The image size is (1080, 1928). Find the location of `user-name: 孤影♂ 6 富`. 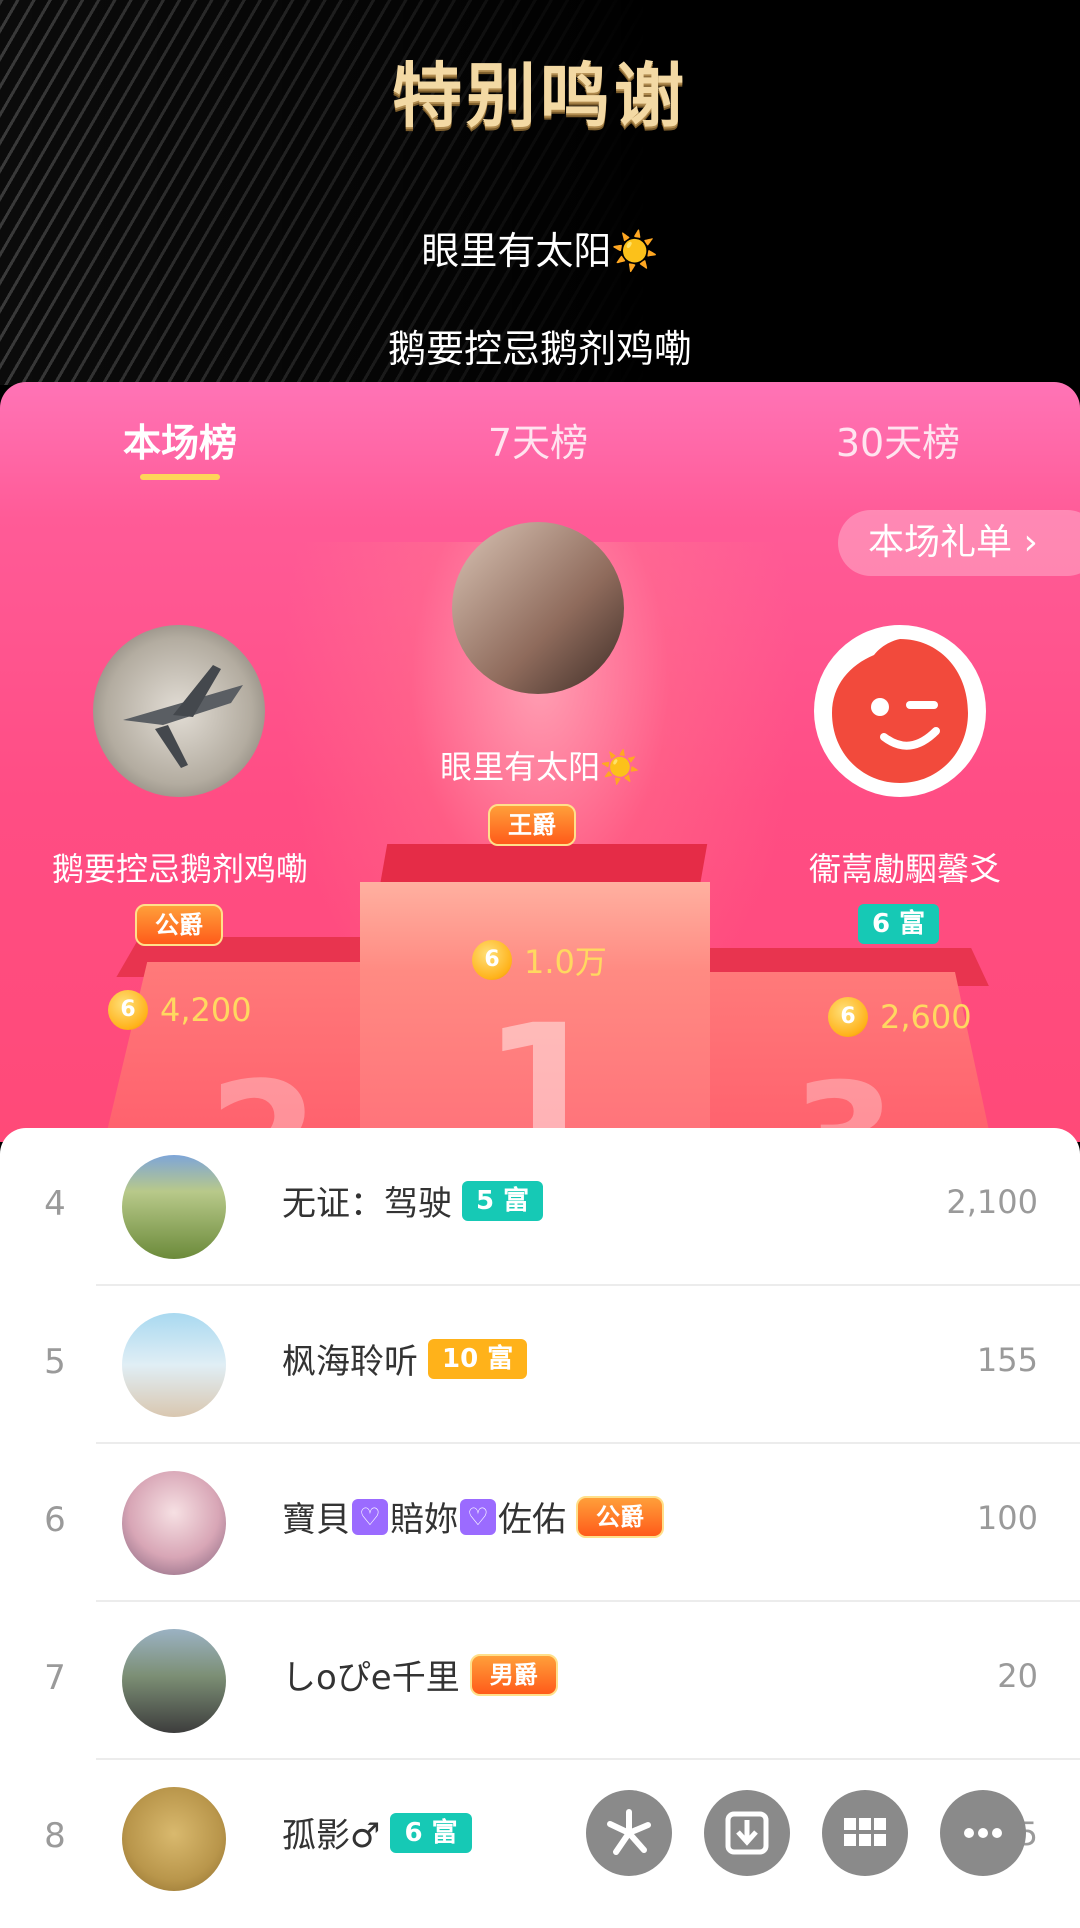

user-name: 孤影♂ 6 富 is located at coordinates (377, 1832).